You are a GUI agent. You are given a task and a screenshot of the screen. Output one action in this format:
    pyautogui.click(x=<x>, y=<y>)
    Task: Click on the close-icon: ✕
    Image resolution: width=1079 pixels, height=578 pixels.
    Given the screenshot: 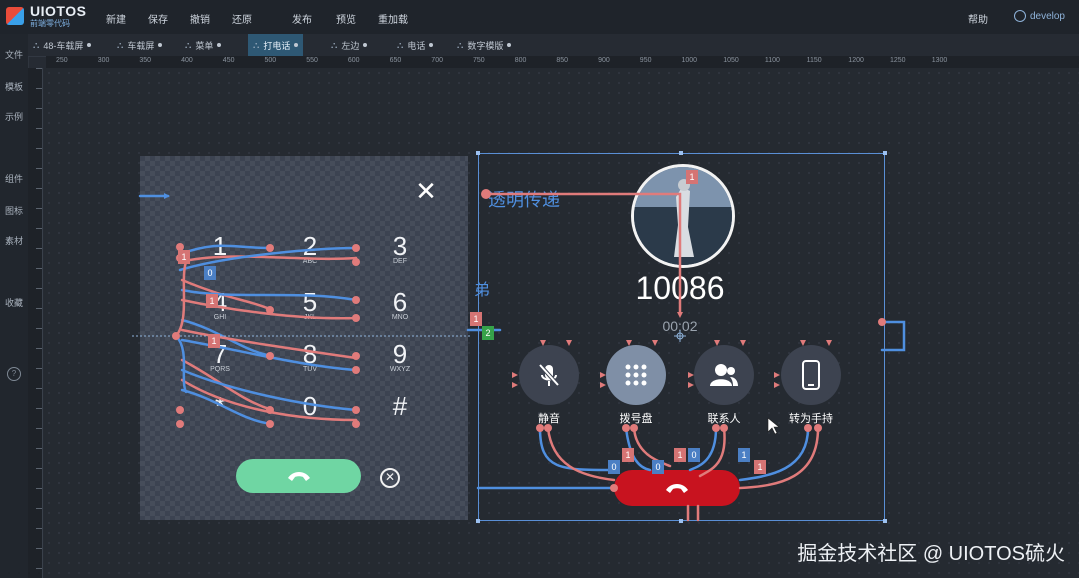 What is the action you would take?
    pyautogui.click(x=426, y=191)
    